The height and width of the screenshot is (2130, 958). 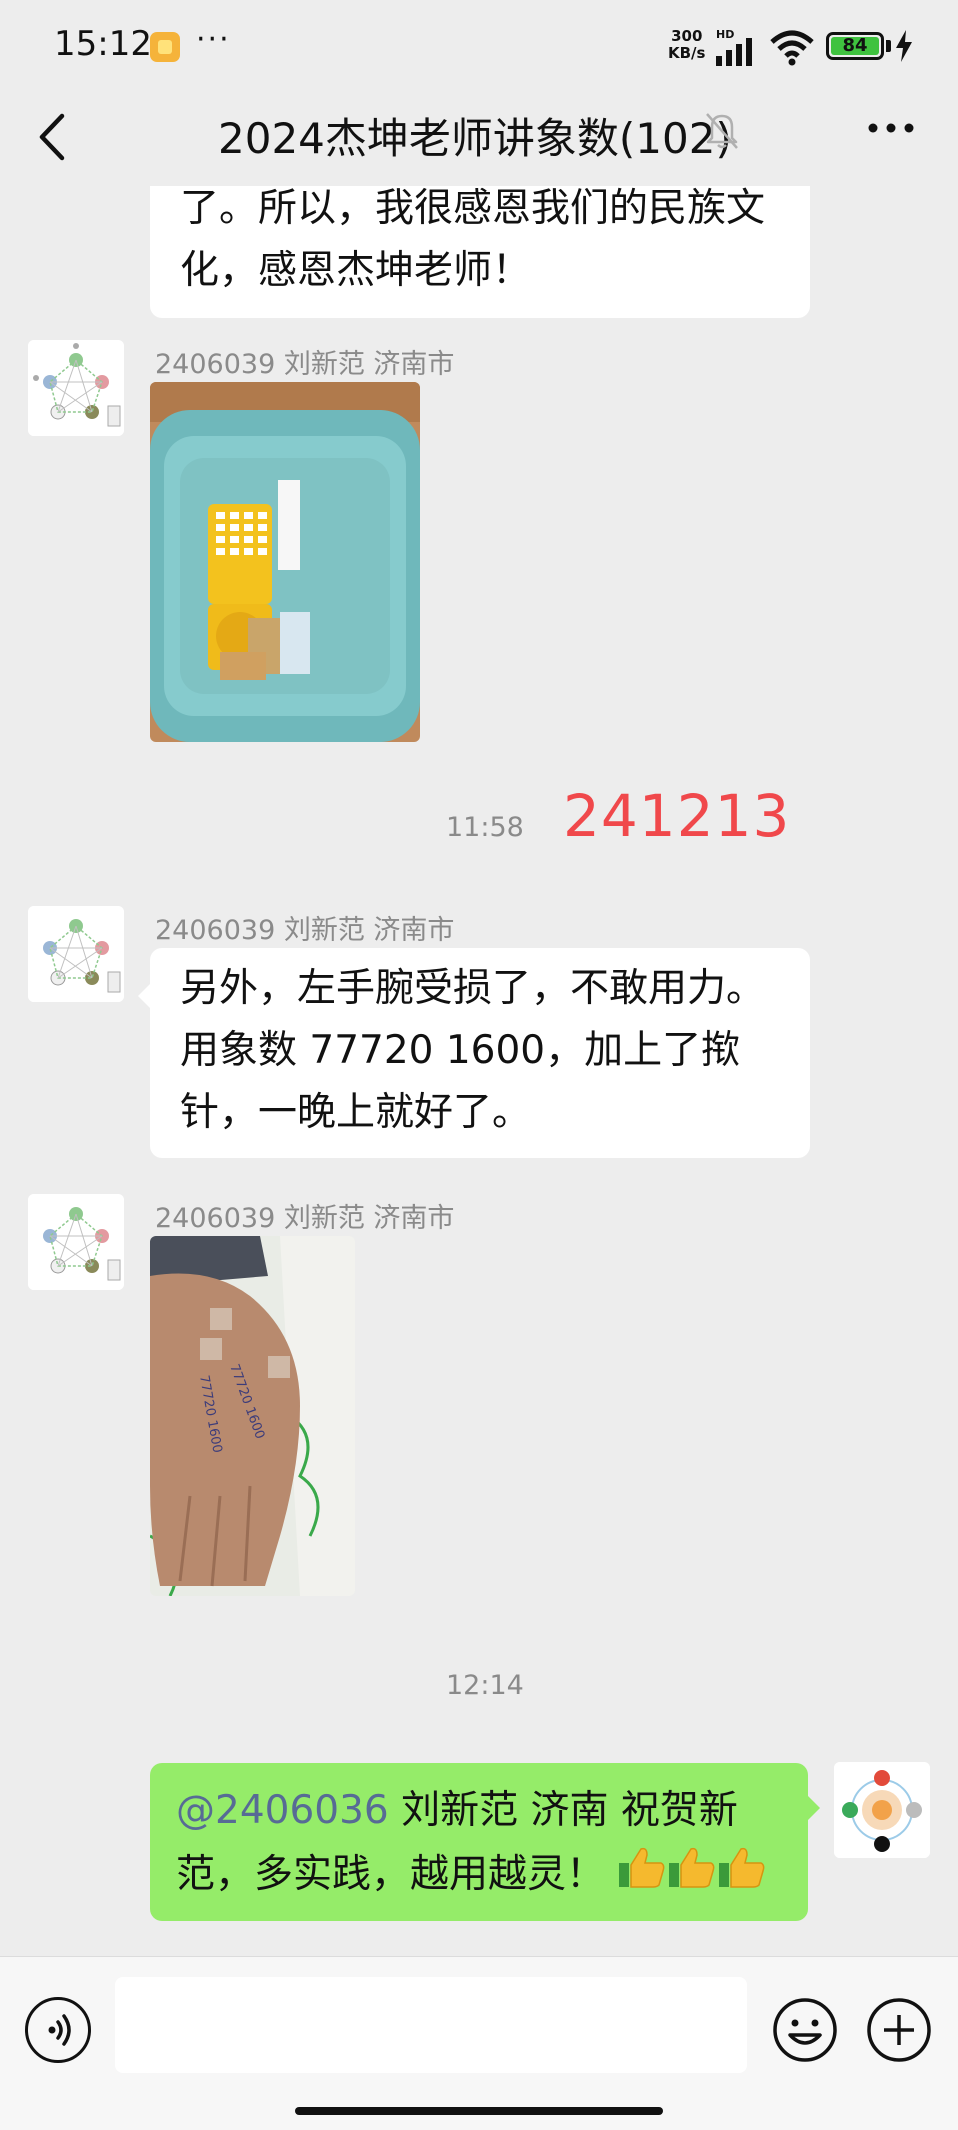 I want to click on voice-icon, so click(x=58, y=2030).